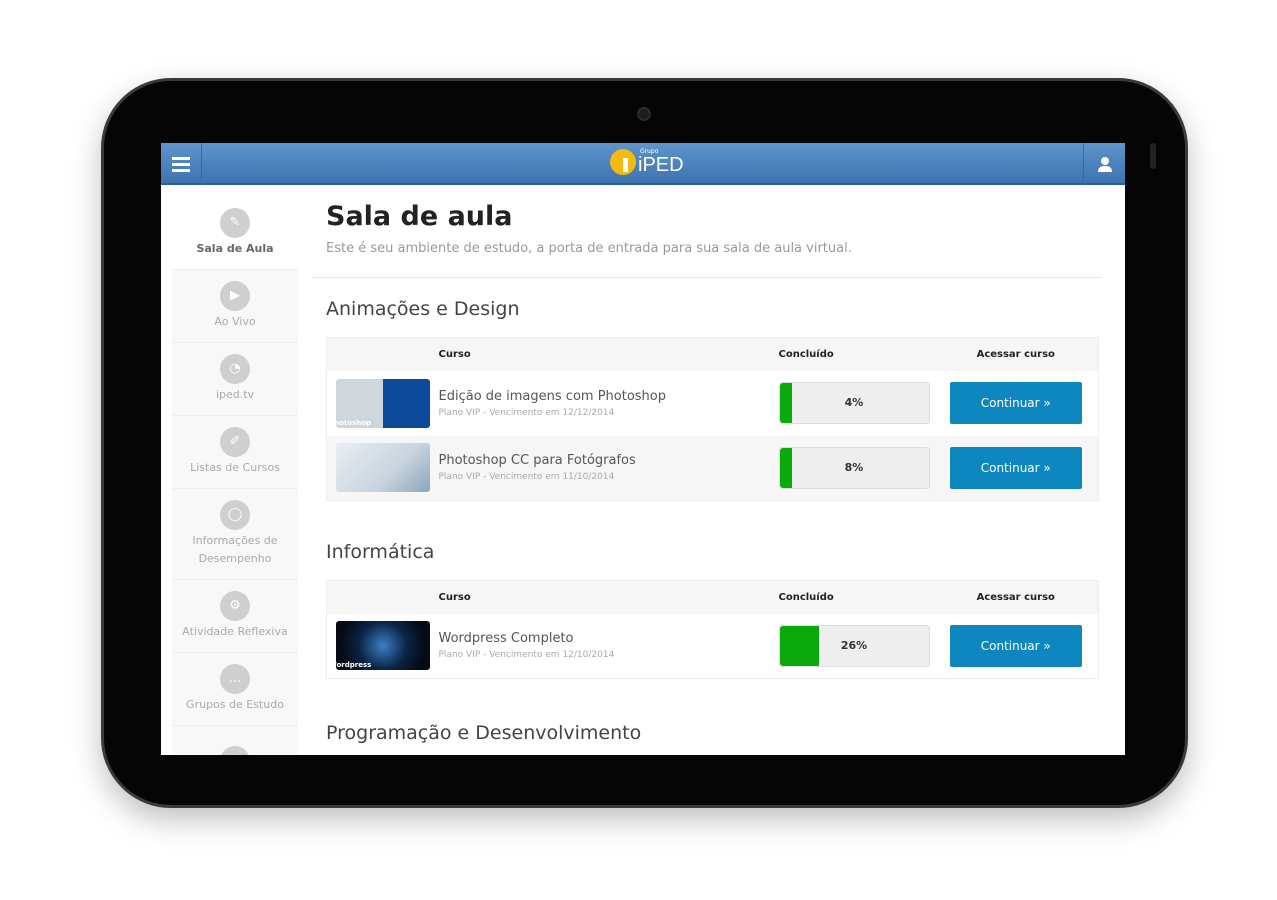  What do you see at coordinates (1104, 164) in the screenshot?
I see `user-icon` at bounding box center [1104, 164].